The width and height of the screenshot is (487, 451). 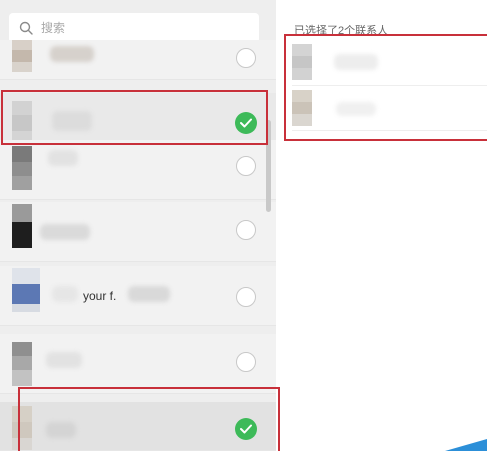 What do you see at coordinates (141, 28) in the screenshot?
I see `search-input` at bounding box center [141, 28].